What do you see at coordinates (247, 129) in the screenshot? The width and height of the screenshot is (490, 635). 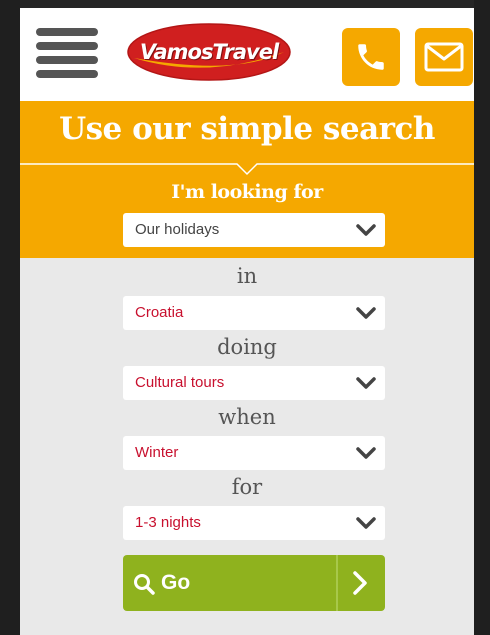 I see `search-title: Use our simple search` at bounding box center [247, 129].